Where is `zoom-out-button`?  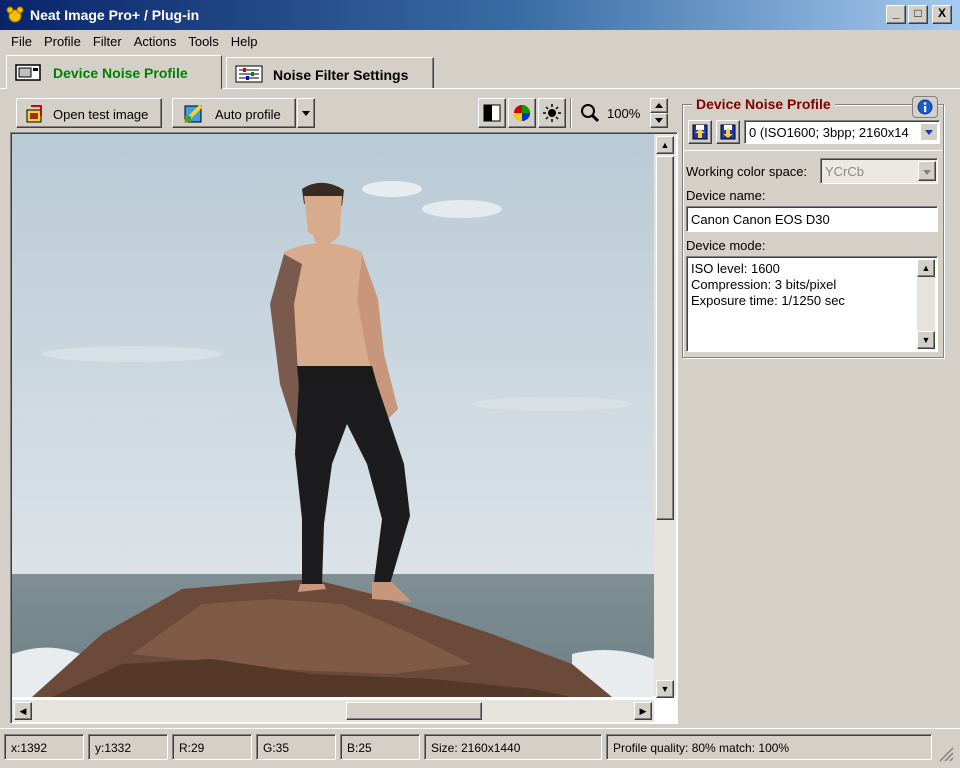 zoom-out-button is located at coordinates (659, 120).